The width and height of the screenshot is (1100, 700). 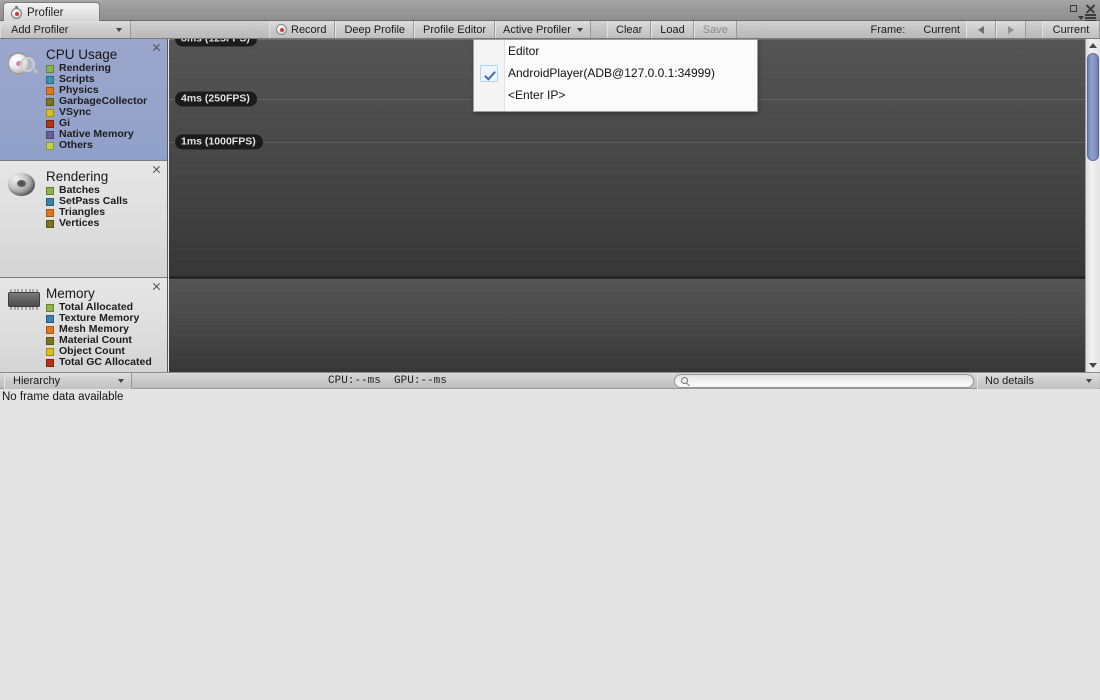 What do you see at coordinates (1093, 45) in the screenshot?
I see `scroll-up-icon` at bounding box center [1093, 45].